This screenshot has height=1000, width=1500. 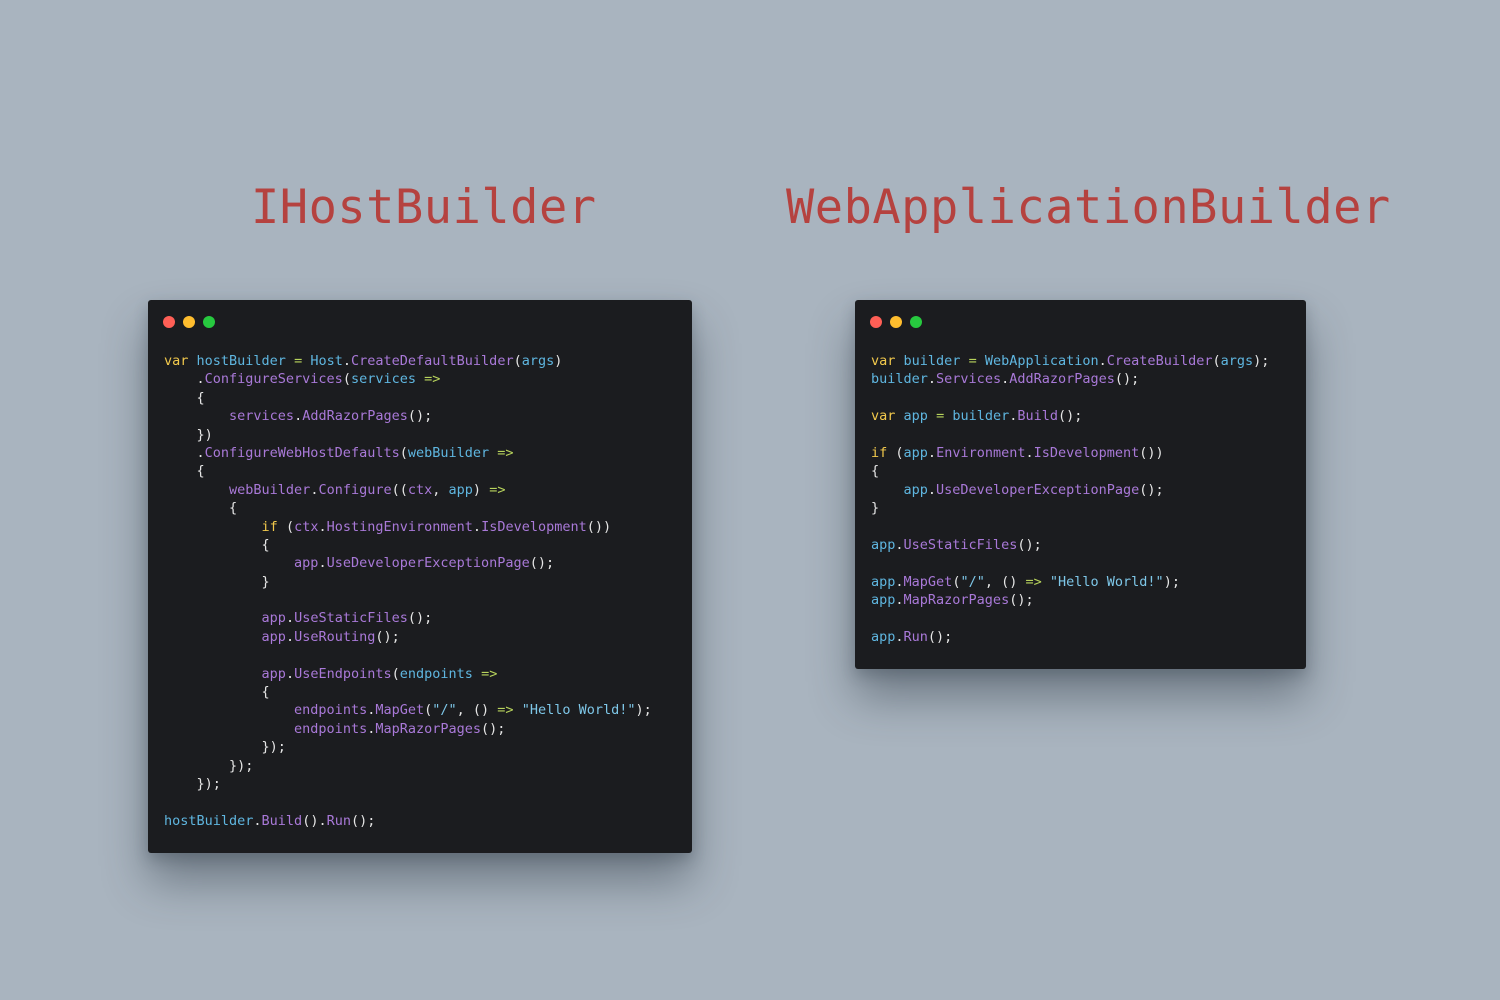 What do you see at coordinates (399, 489) in the screenshot?
I see `code-token: ((` at bounding box center [399, 489].